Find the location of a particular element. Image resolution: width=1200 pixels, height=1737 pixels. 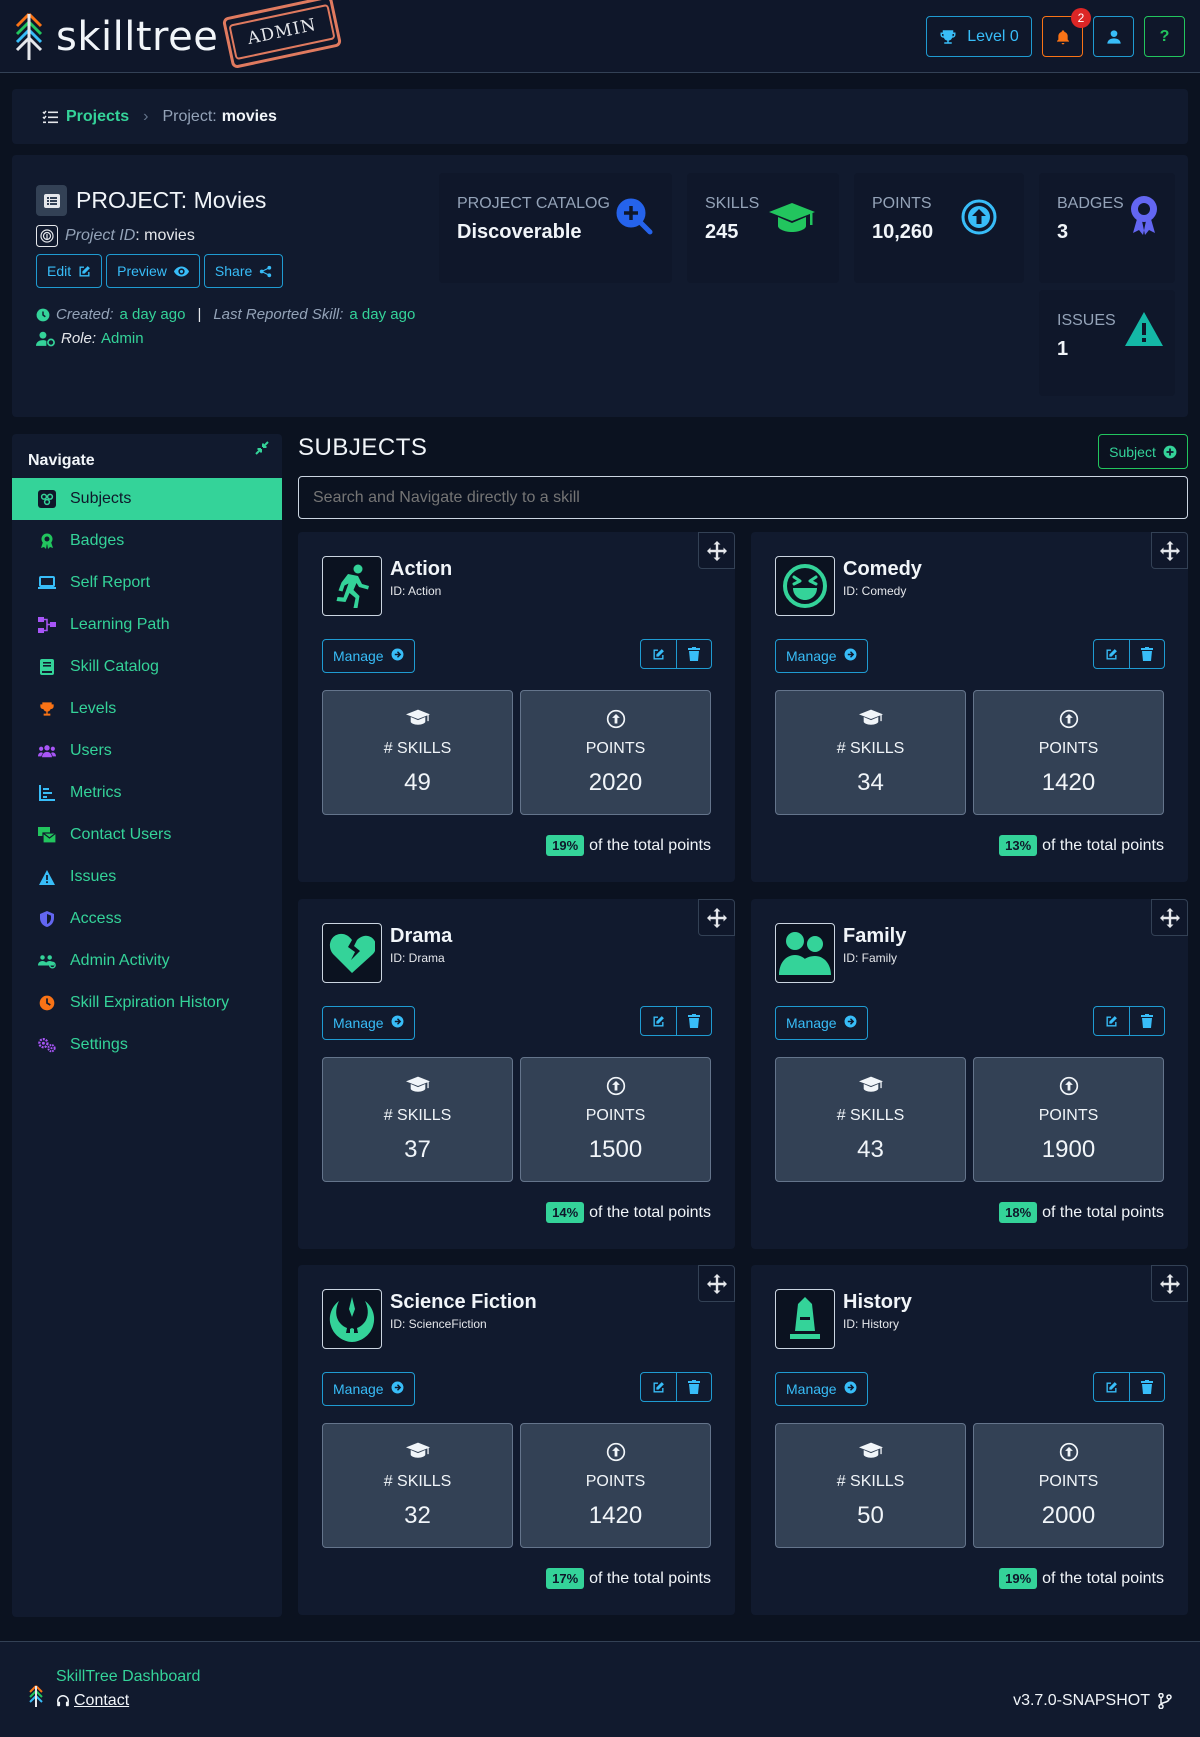

subject-name: Family is located at coordinates (874, 936).